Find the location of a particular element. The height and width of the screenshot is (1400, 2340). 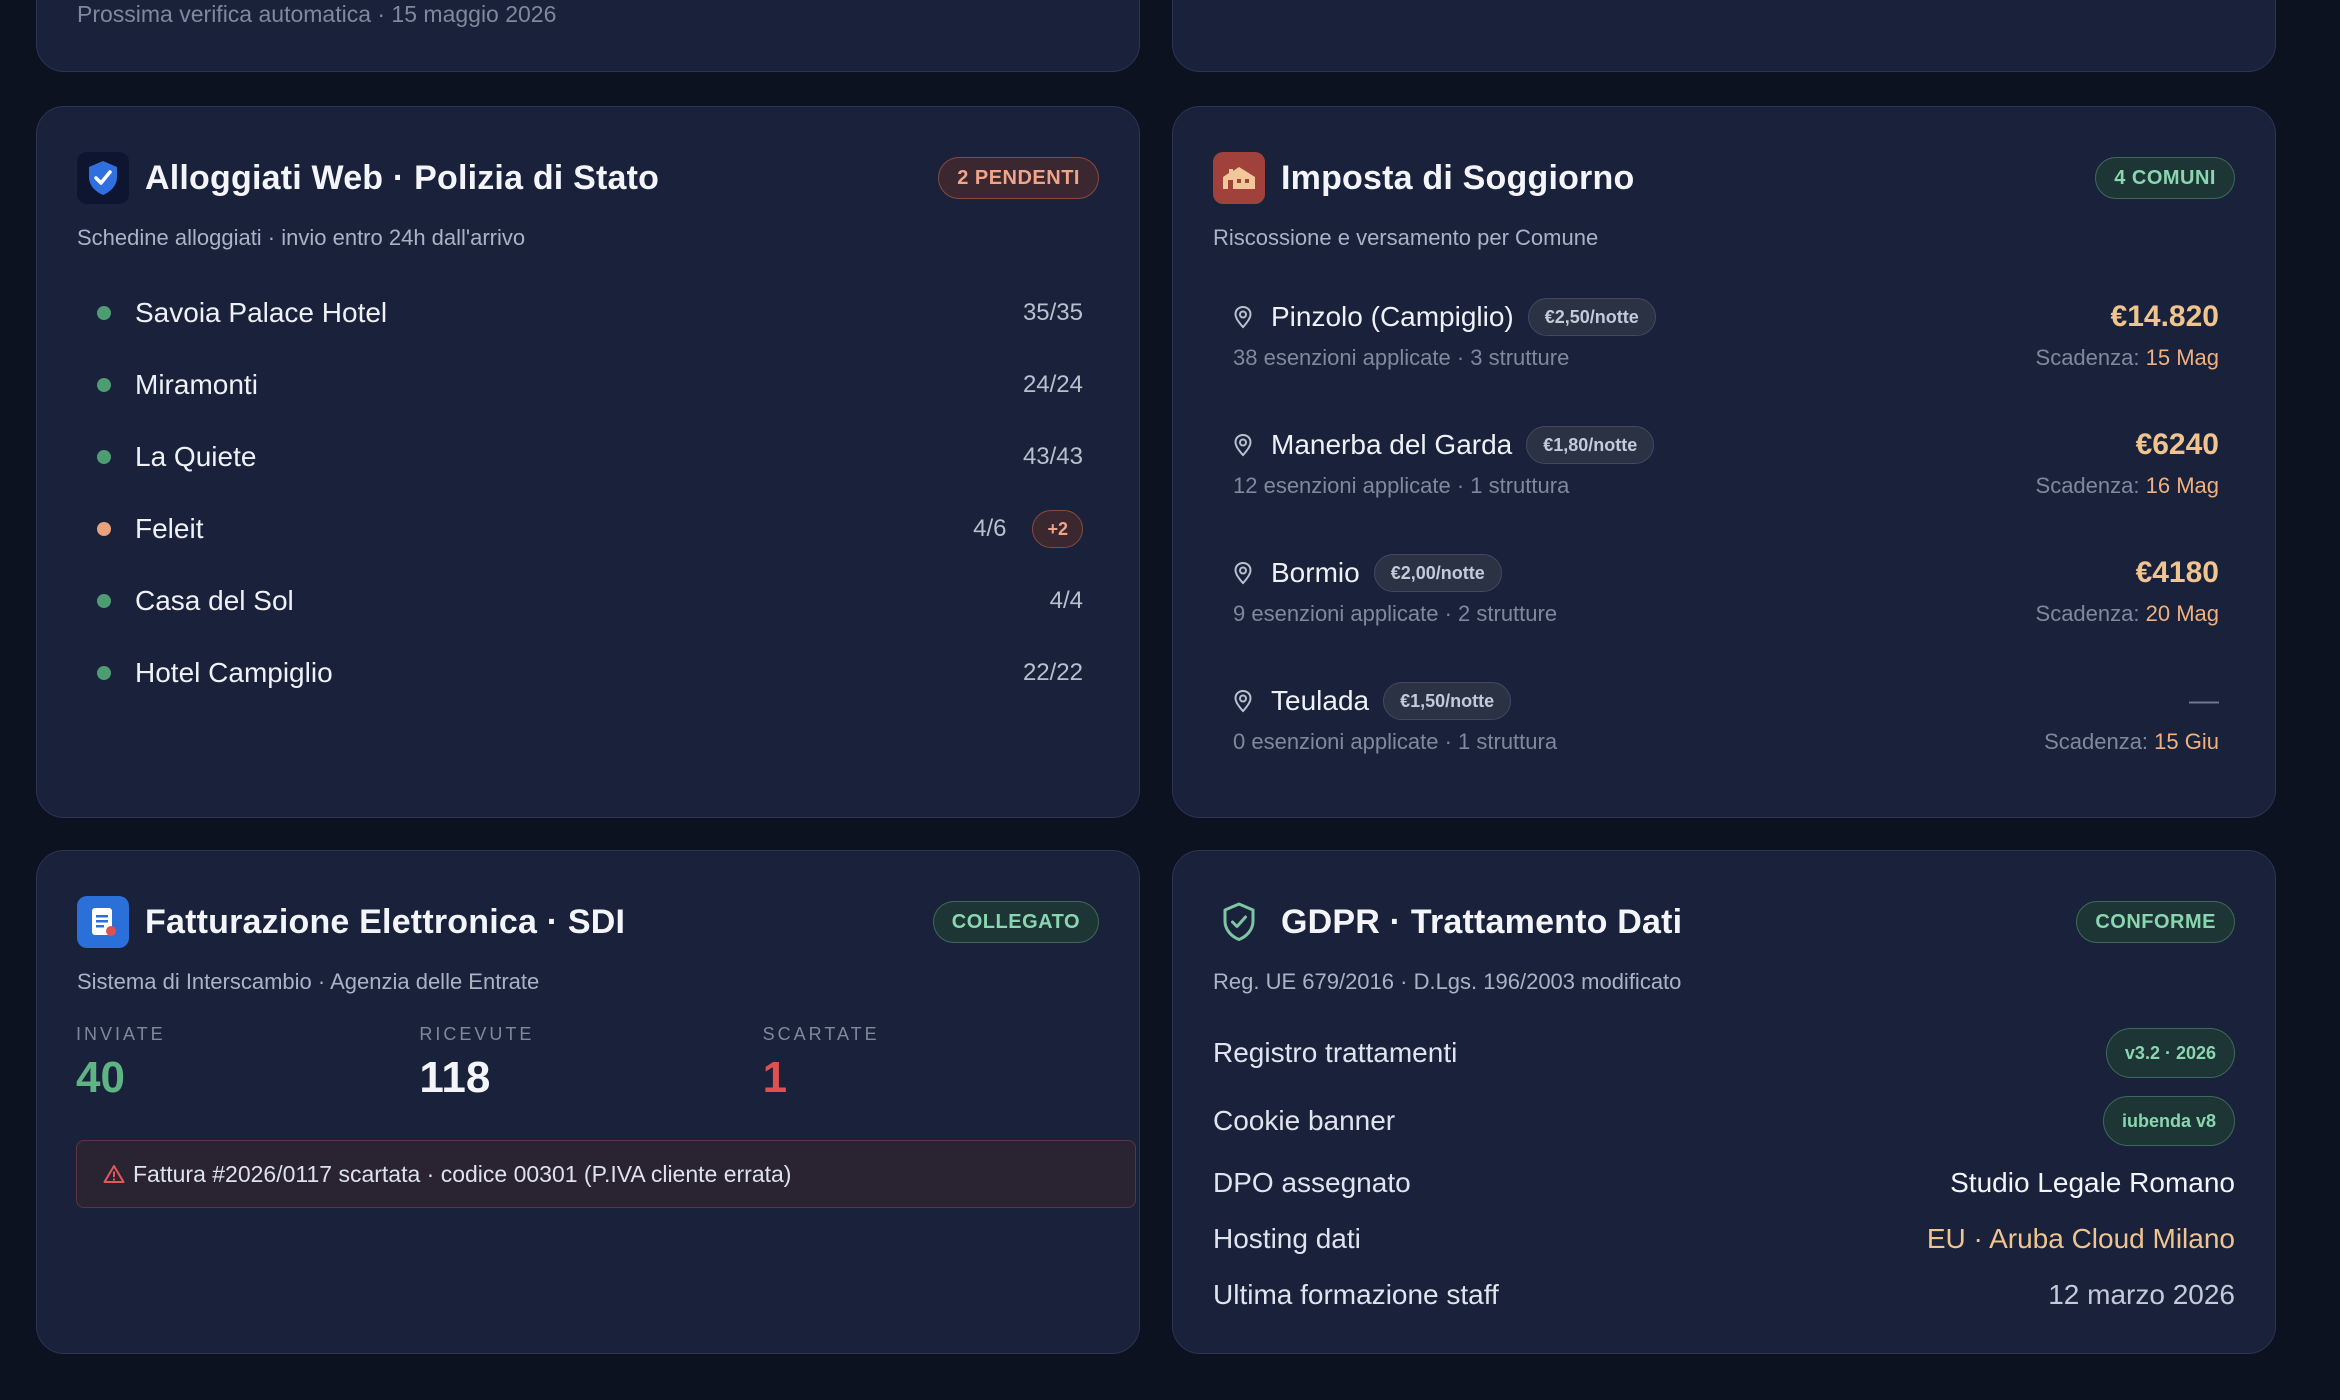

building-icon is located at coordinates (1239, 178).